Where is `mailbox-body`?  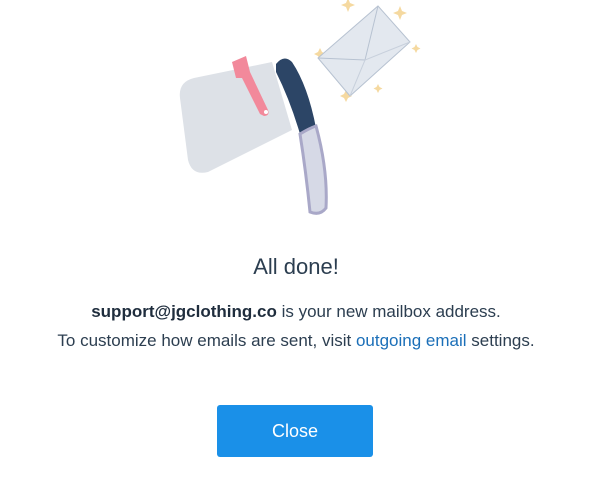
mailbox-body is located at coordinates (235, 117).